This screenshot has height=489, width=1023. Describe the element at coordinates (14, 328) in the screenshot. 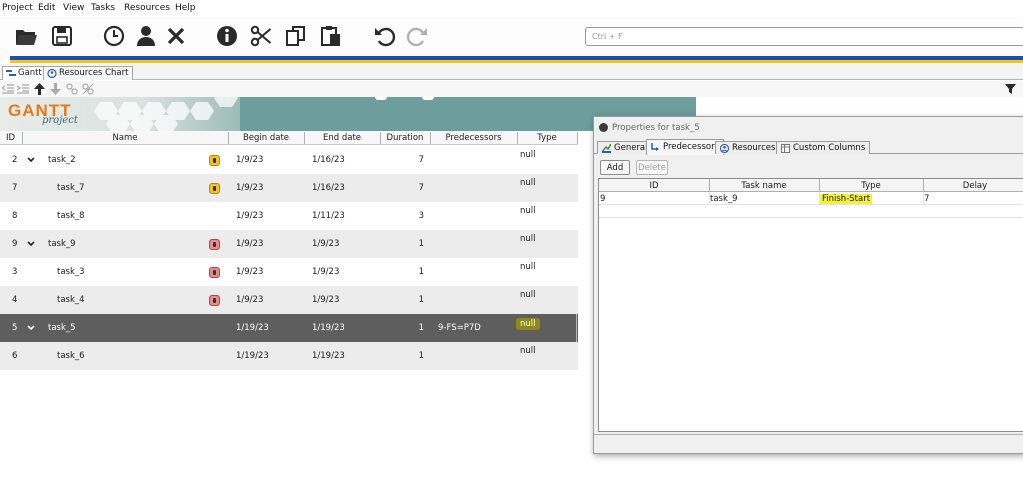

I see `task-id: 5` at that location.